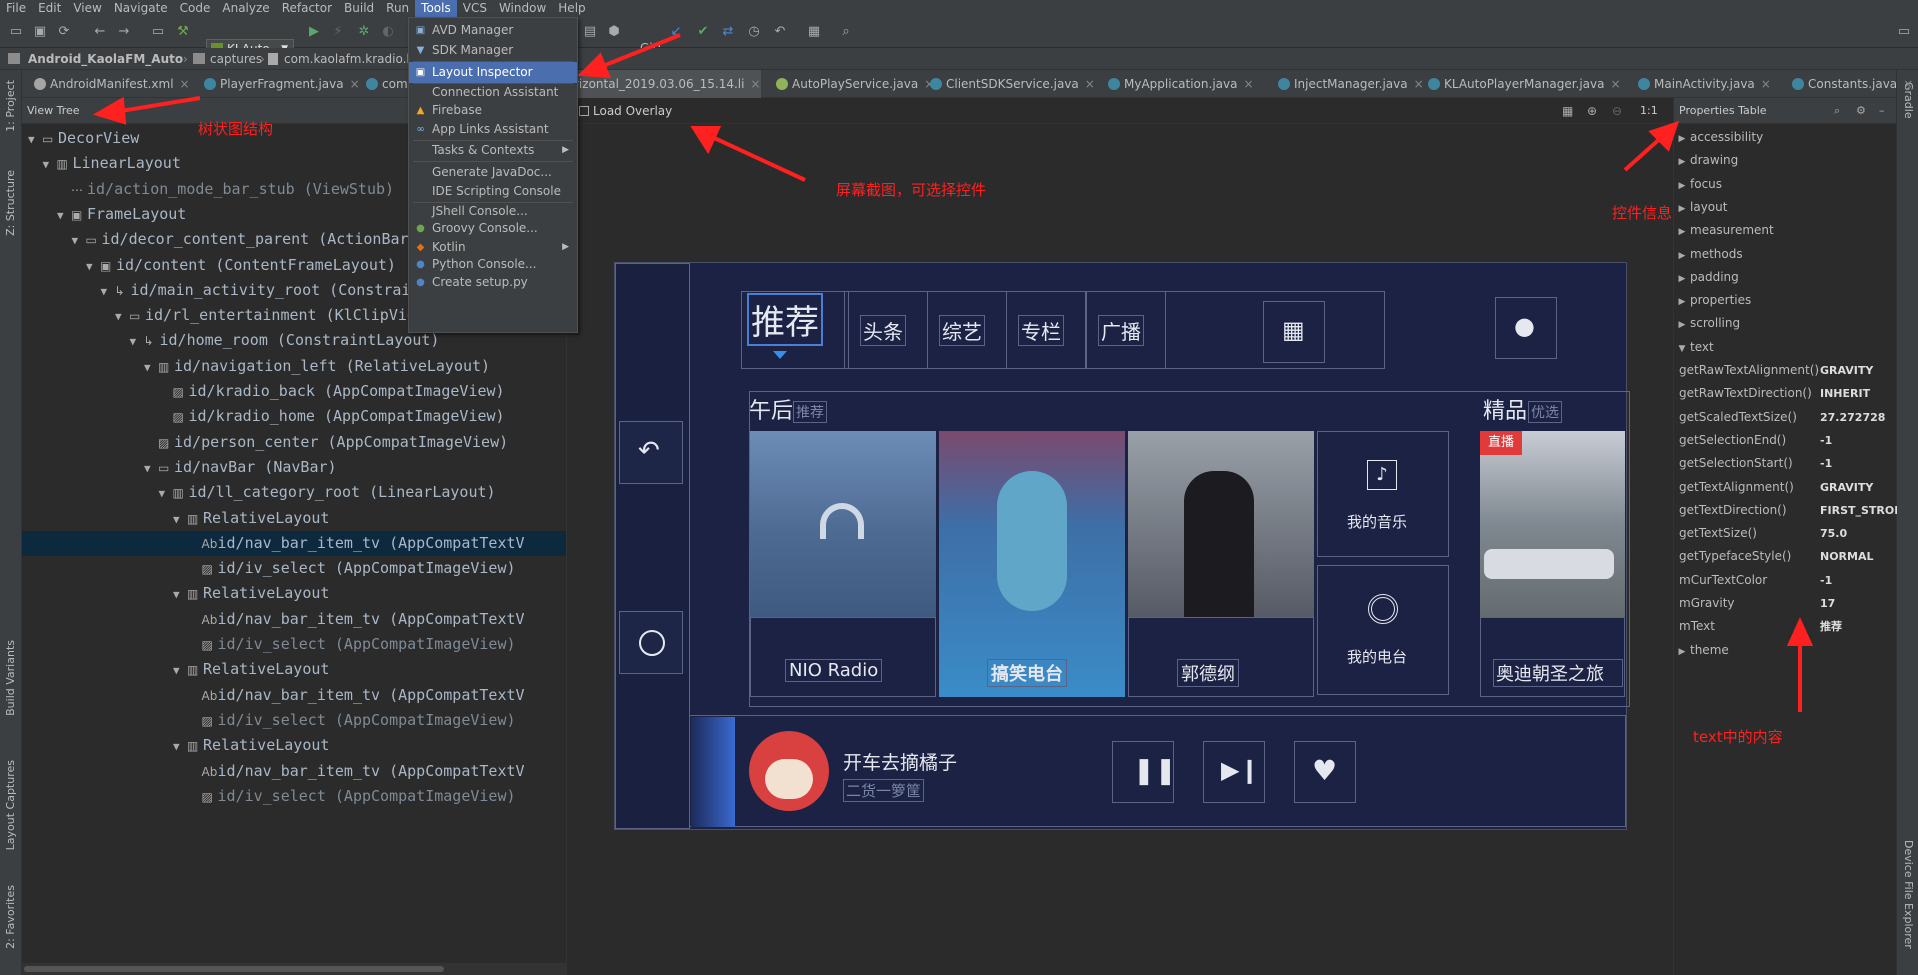  Describe the element at coordinates (522, 8) in the screenshot. I see `menu-window: Window` at that location.